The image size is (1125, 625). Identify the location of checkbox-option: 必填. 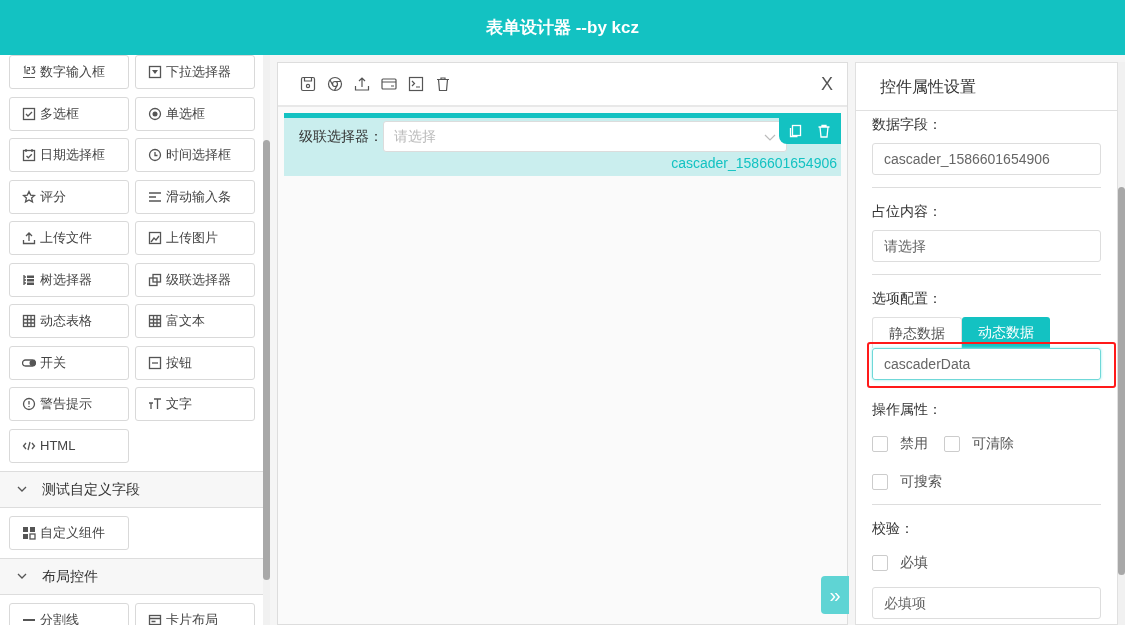
(908, 562).